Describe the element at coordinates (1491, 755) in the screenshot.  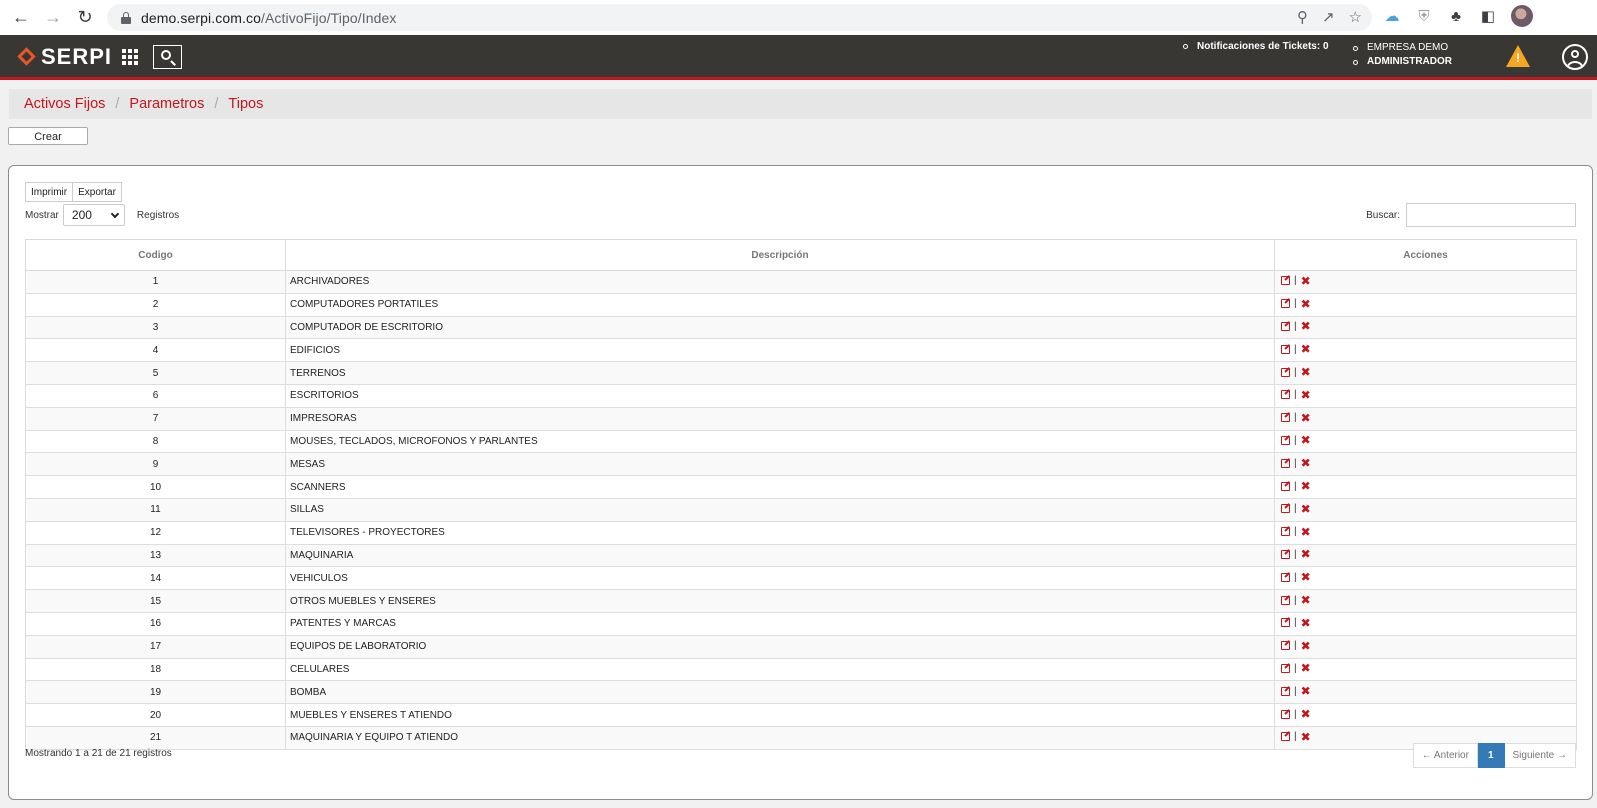
I see `pagination-page-current: 1` at that location.